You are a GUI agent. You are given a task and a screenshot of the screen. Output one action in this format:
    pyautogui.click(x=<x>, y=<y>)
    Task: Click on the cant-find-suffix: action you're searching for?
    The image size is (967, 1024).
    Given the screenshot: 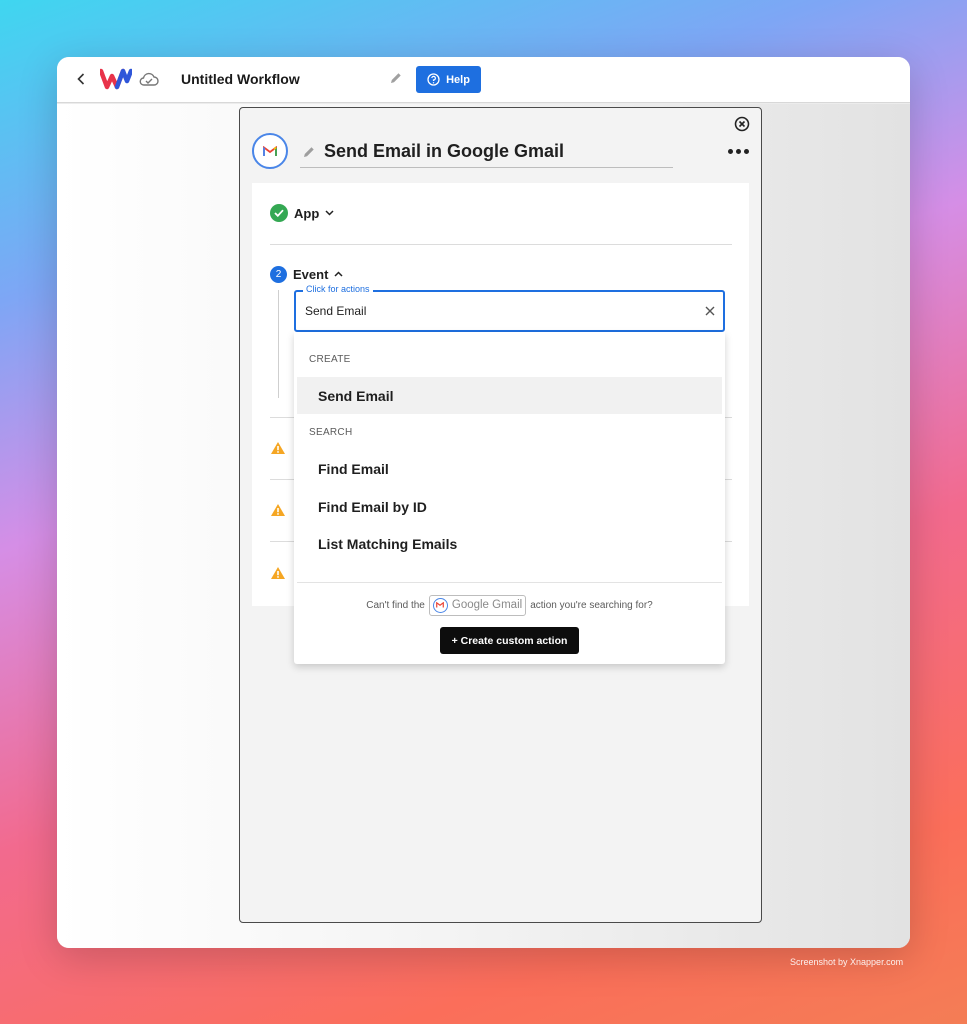 What is the action you would take?
    pyautogui.click(x=591, y=605)
    